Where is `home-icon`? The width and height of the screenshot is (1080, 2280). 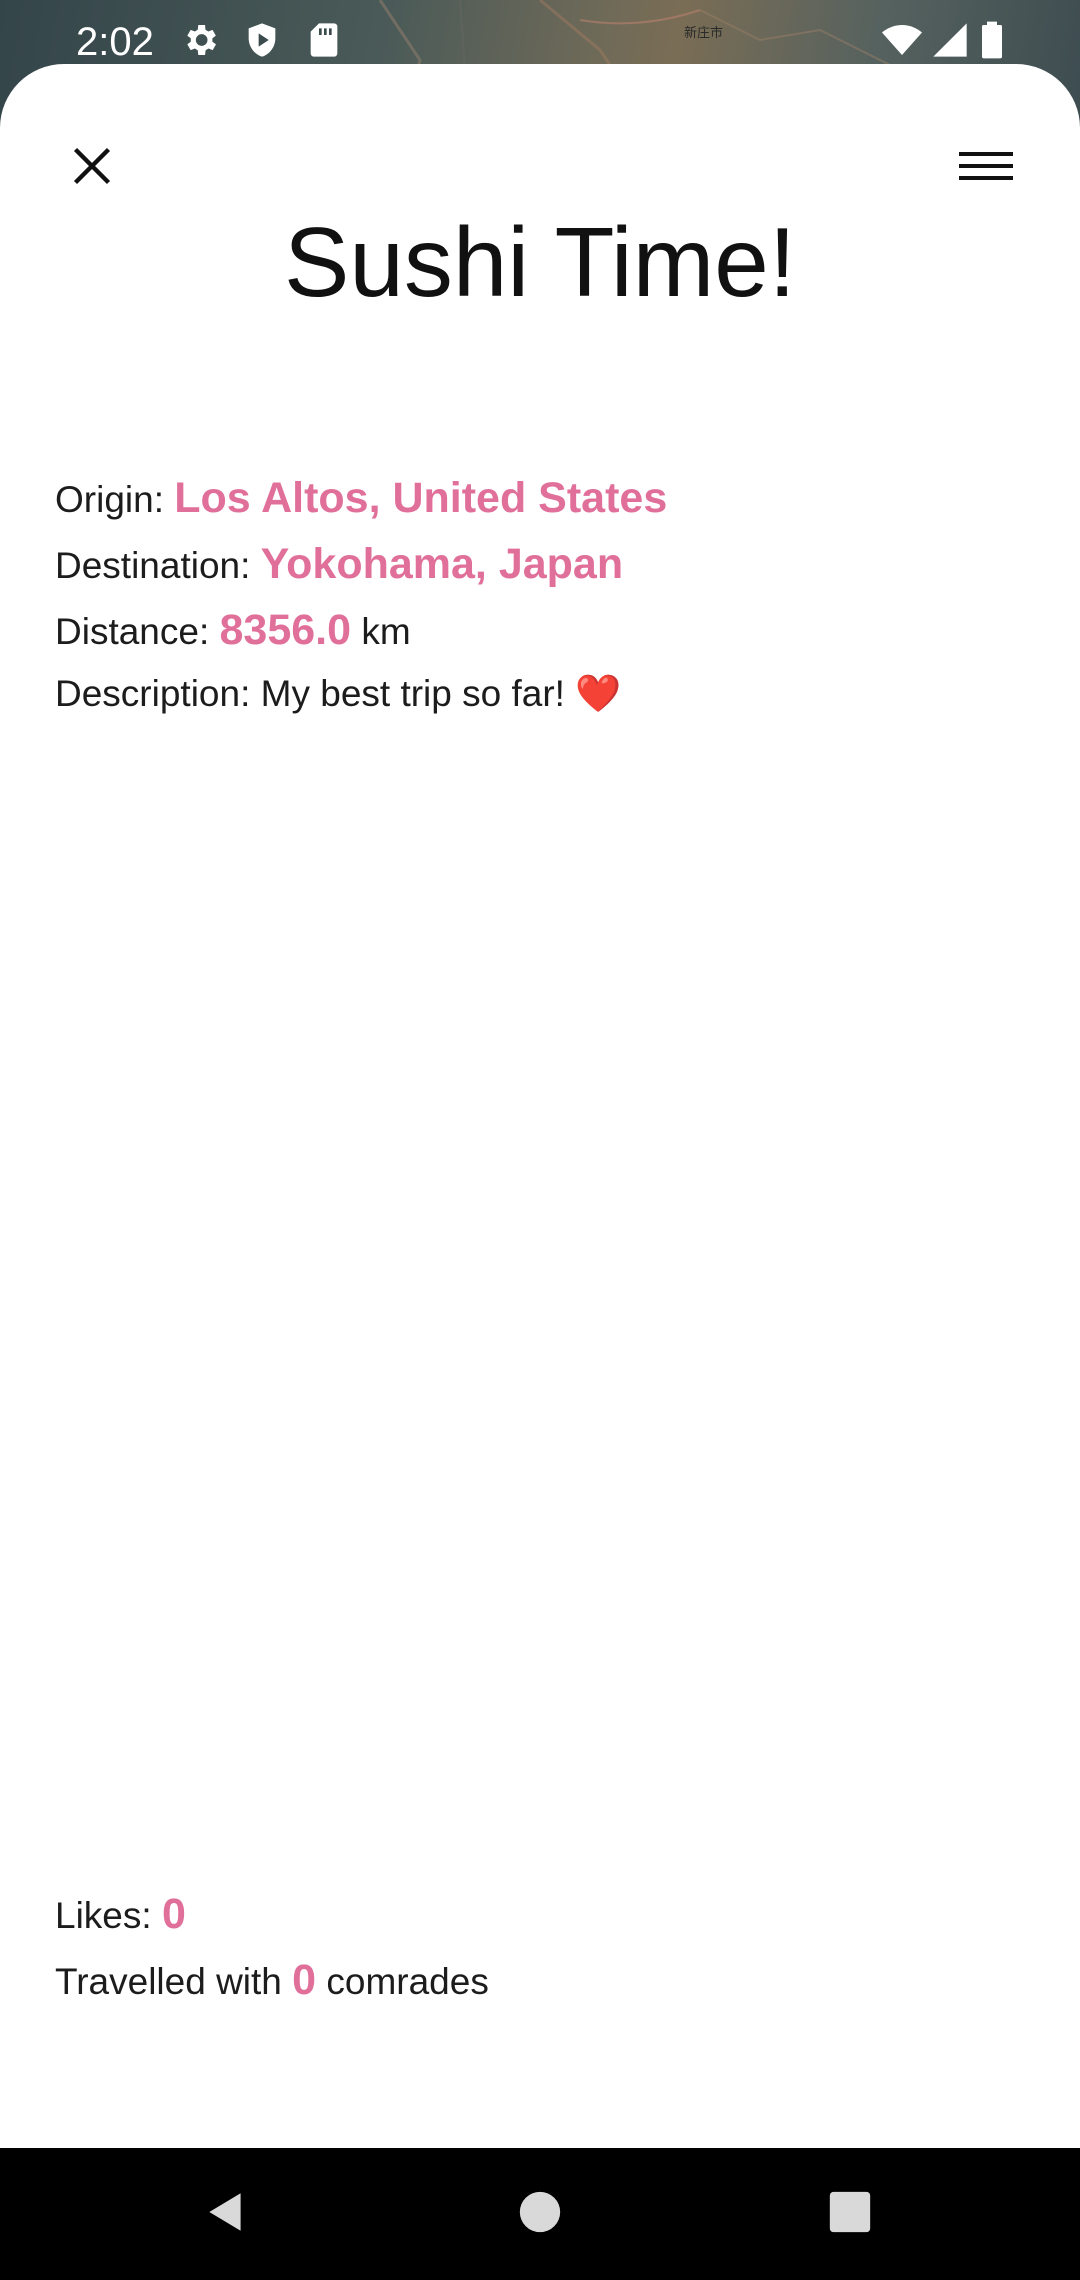 home-icon is located at coordinates (540, 2214).